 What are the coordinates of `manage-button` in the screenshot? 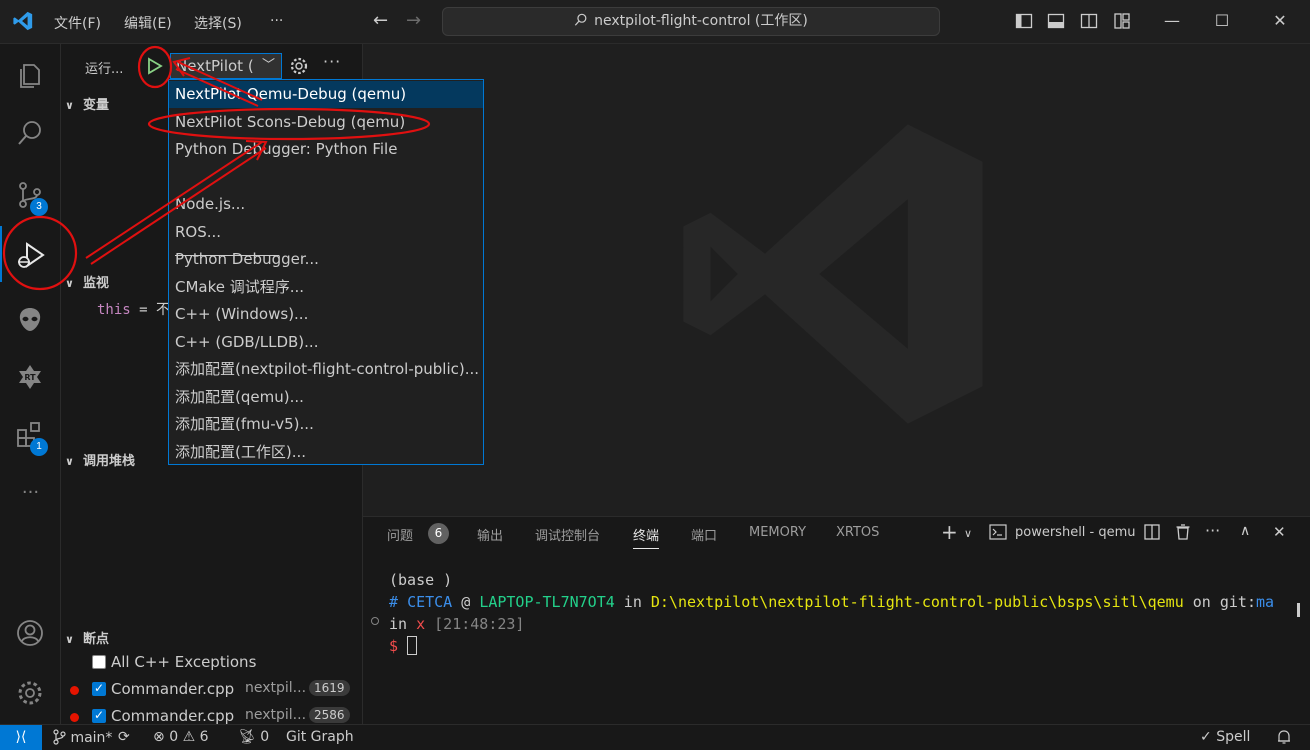 It's located at (30, 691).